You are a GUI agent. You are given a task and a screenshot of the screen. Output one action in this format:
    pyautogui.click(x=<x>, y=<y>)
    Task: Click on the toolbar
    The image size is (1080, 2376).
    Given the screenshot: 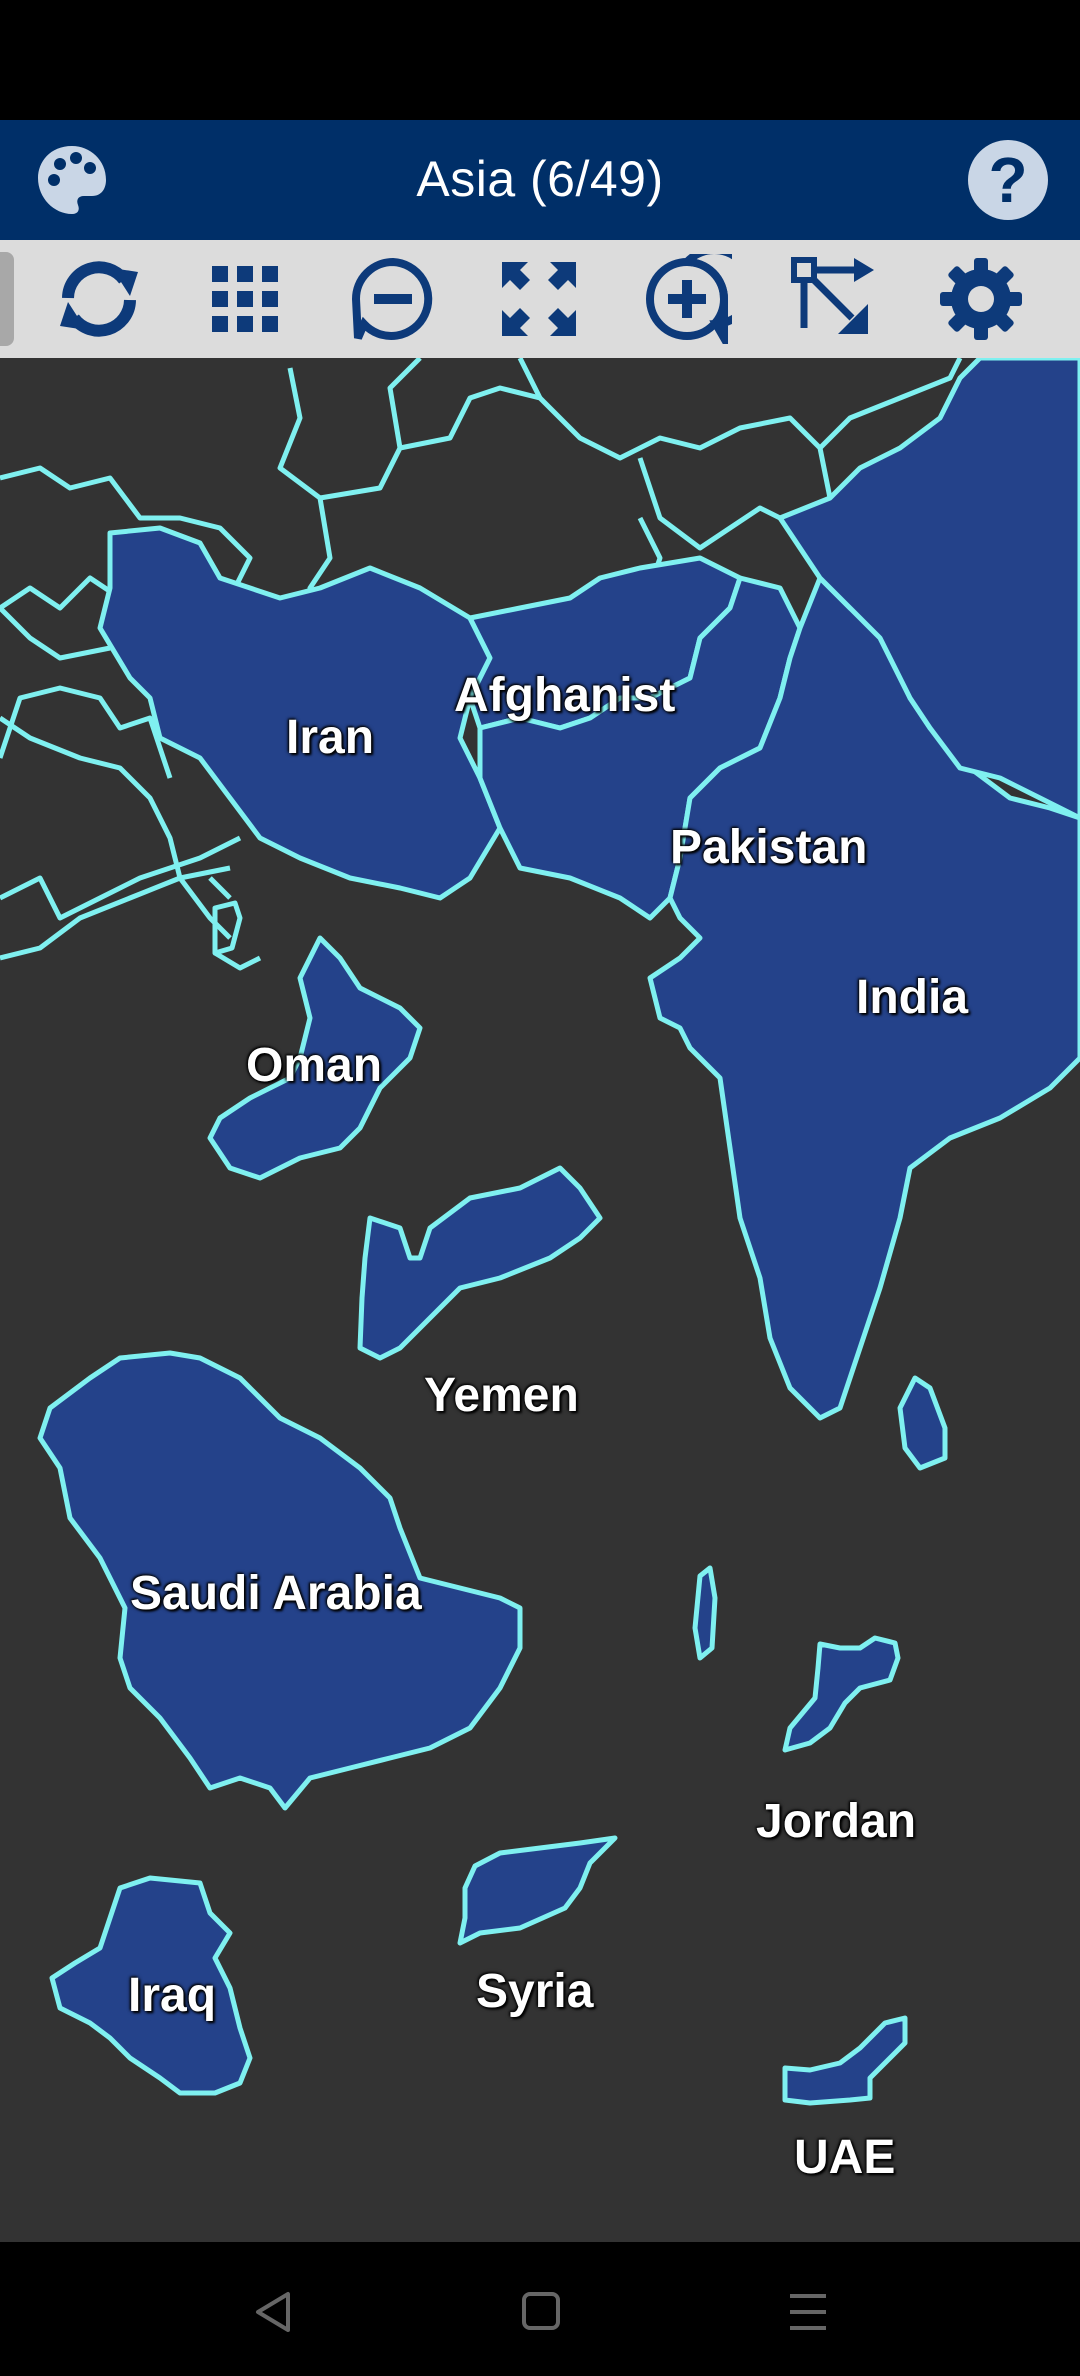 What is the action you would take?
    pyautogui.click(x=540, y=299)
    